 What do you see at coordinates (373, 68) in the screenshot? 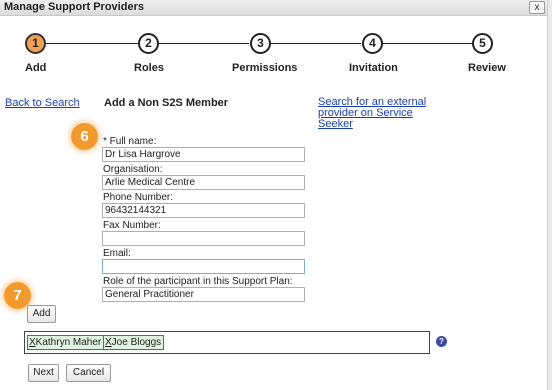
I see `wizard-step-label-invitation: Invitation` at bounding box center [373, 68].